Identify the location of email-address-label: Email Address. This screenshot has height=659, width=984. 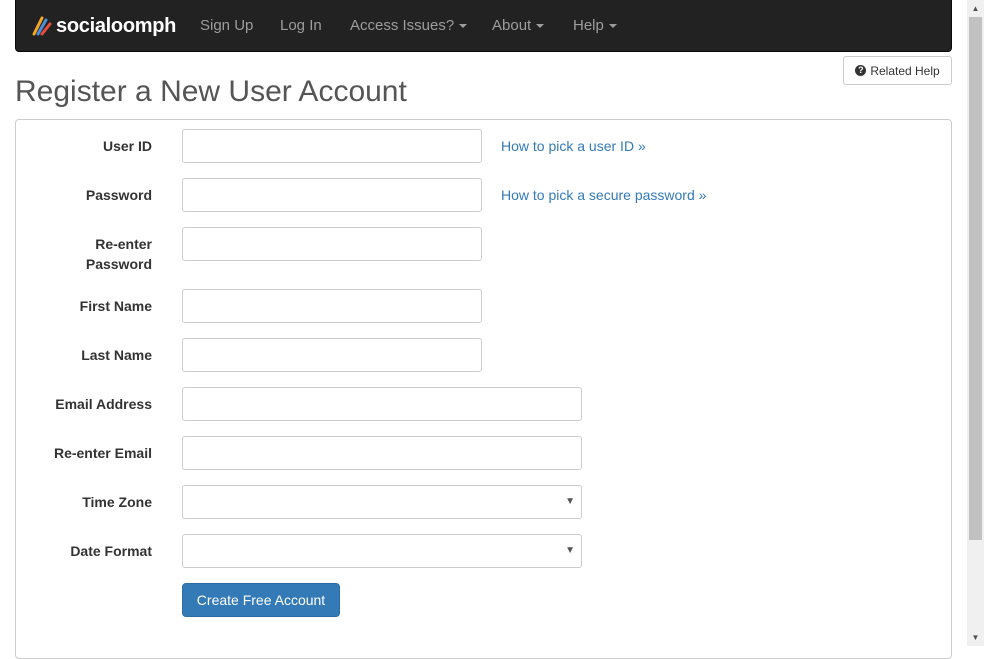
(103, 404).